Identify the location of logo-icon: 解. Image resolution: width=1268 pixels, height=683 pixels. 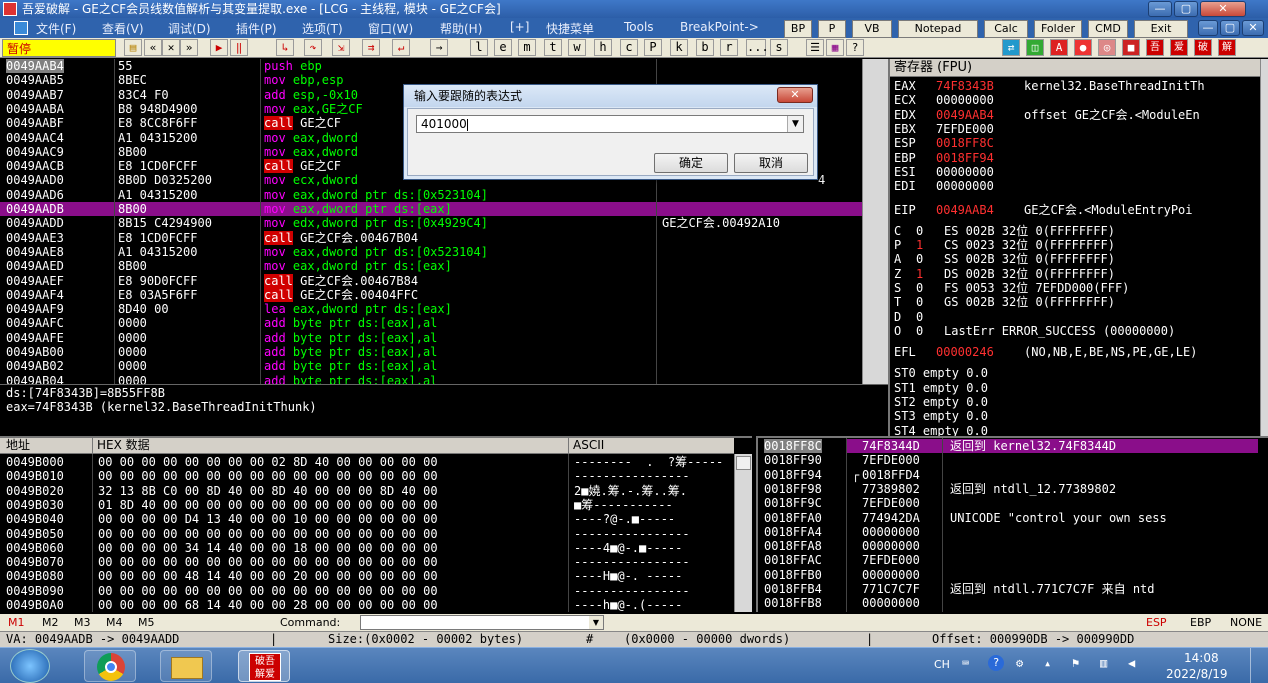
(1227, 47).